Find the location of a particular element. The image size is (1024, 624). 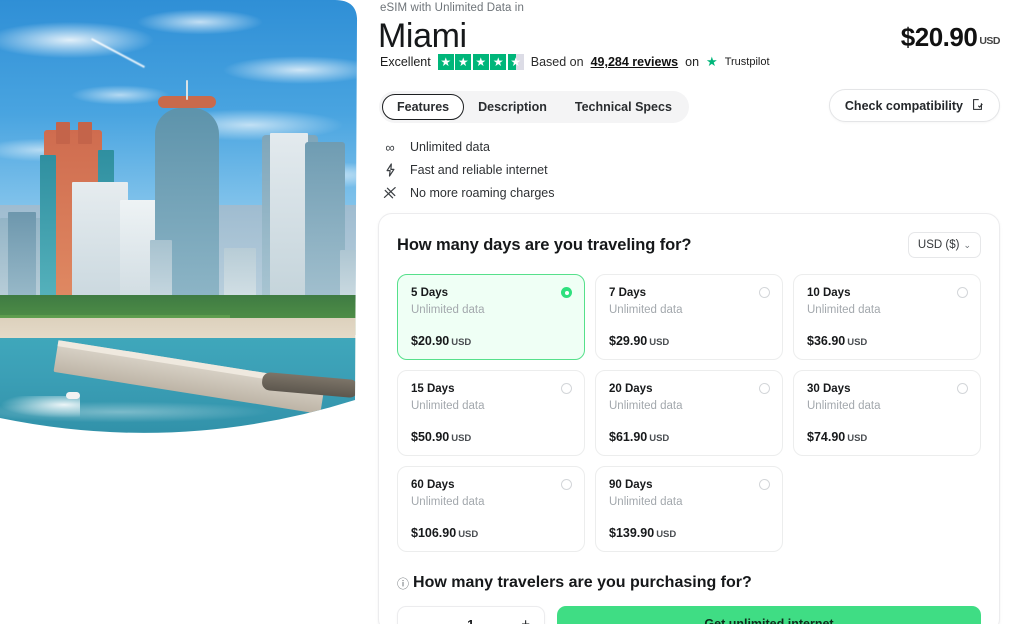

building-main-tower-mast is located at coordinates (187, 90).